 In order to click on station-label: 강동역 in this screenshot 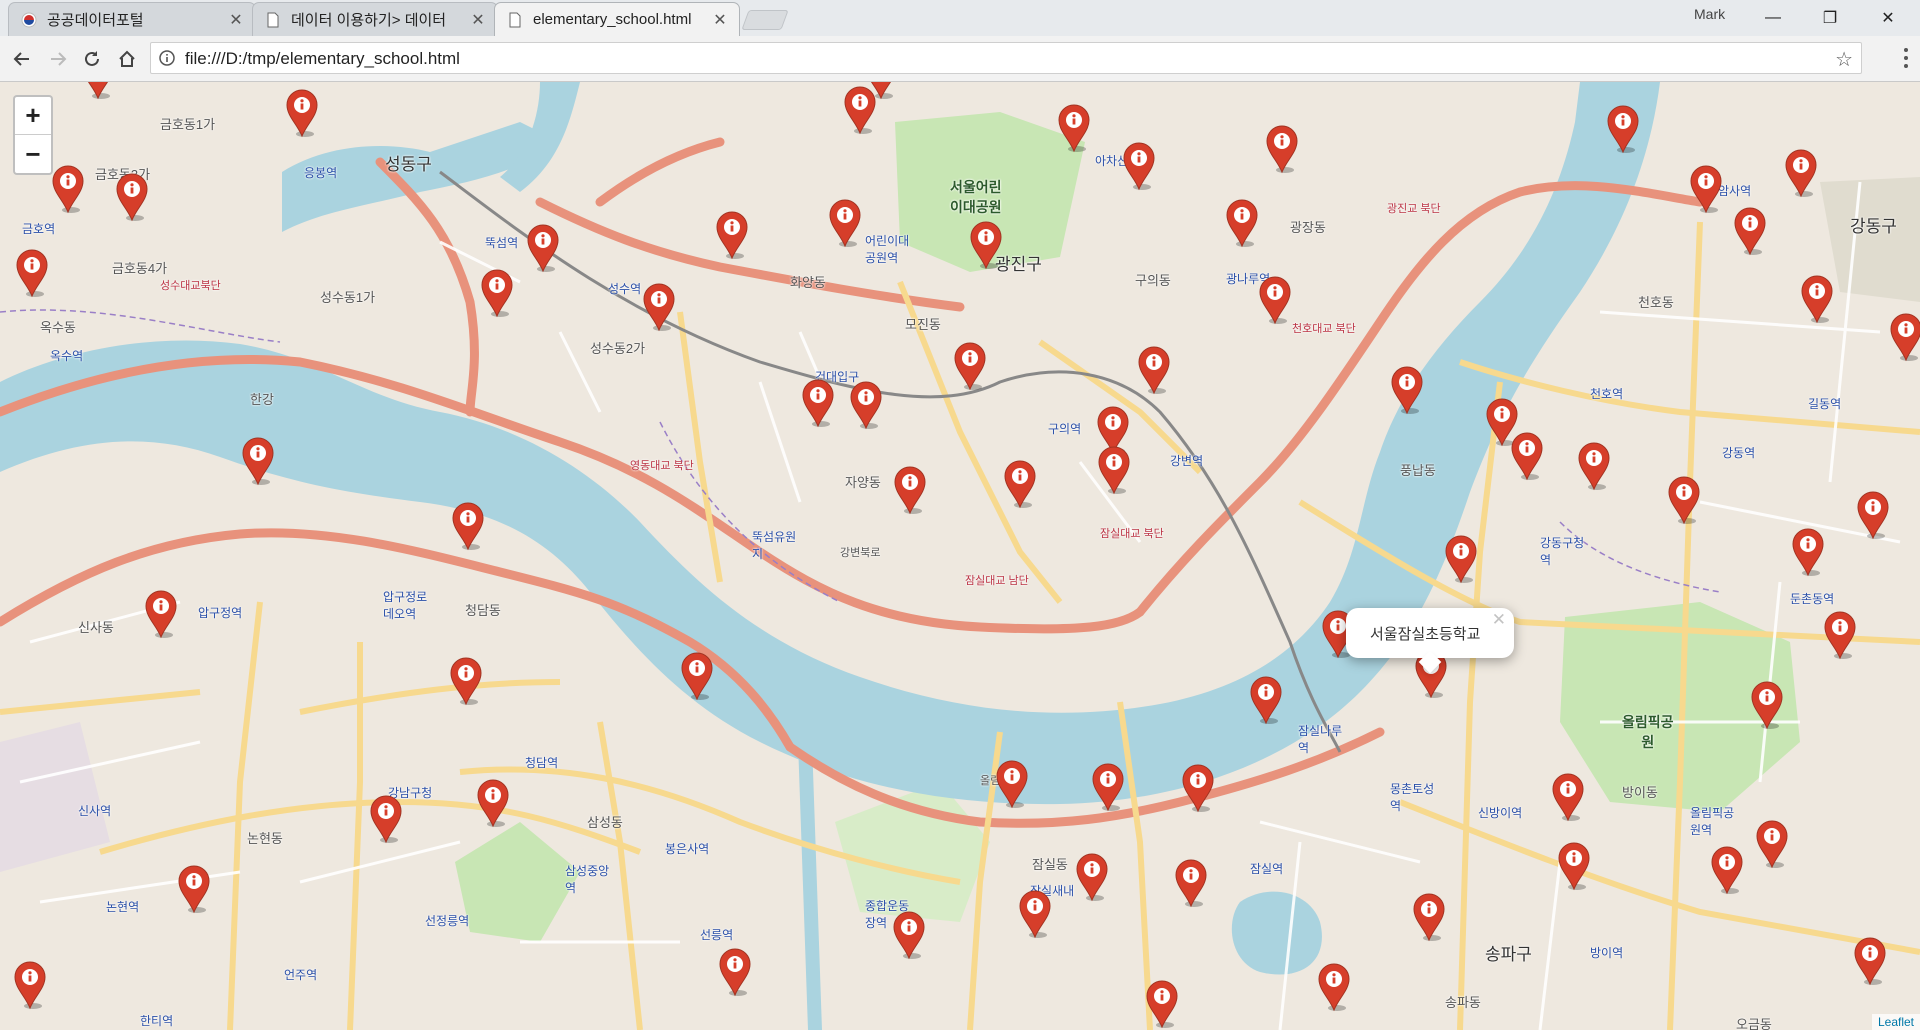, I will do `click(1739, 453)`.